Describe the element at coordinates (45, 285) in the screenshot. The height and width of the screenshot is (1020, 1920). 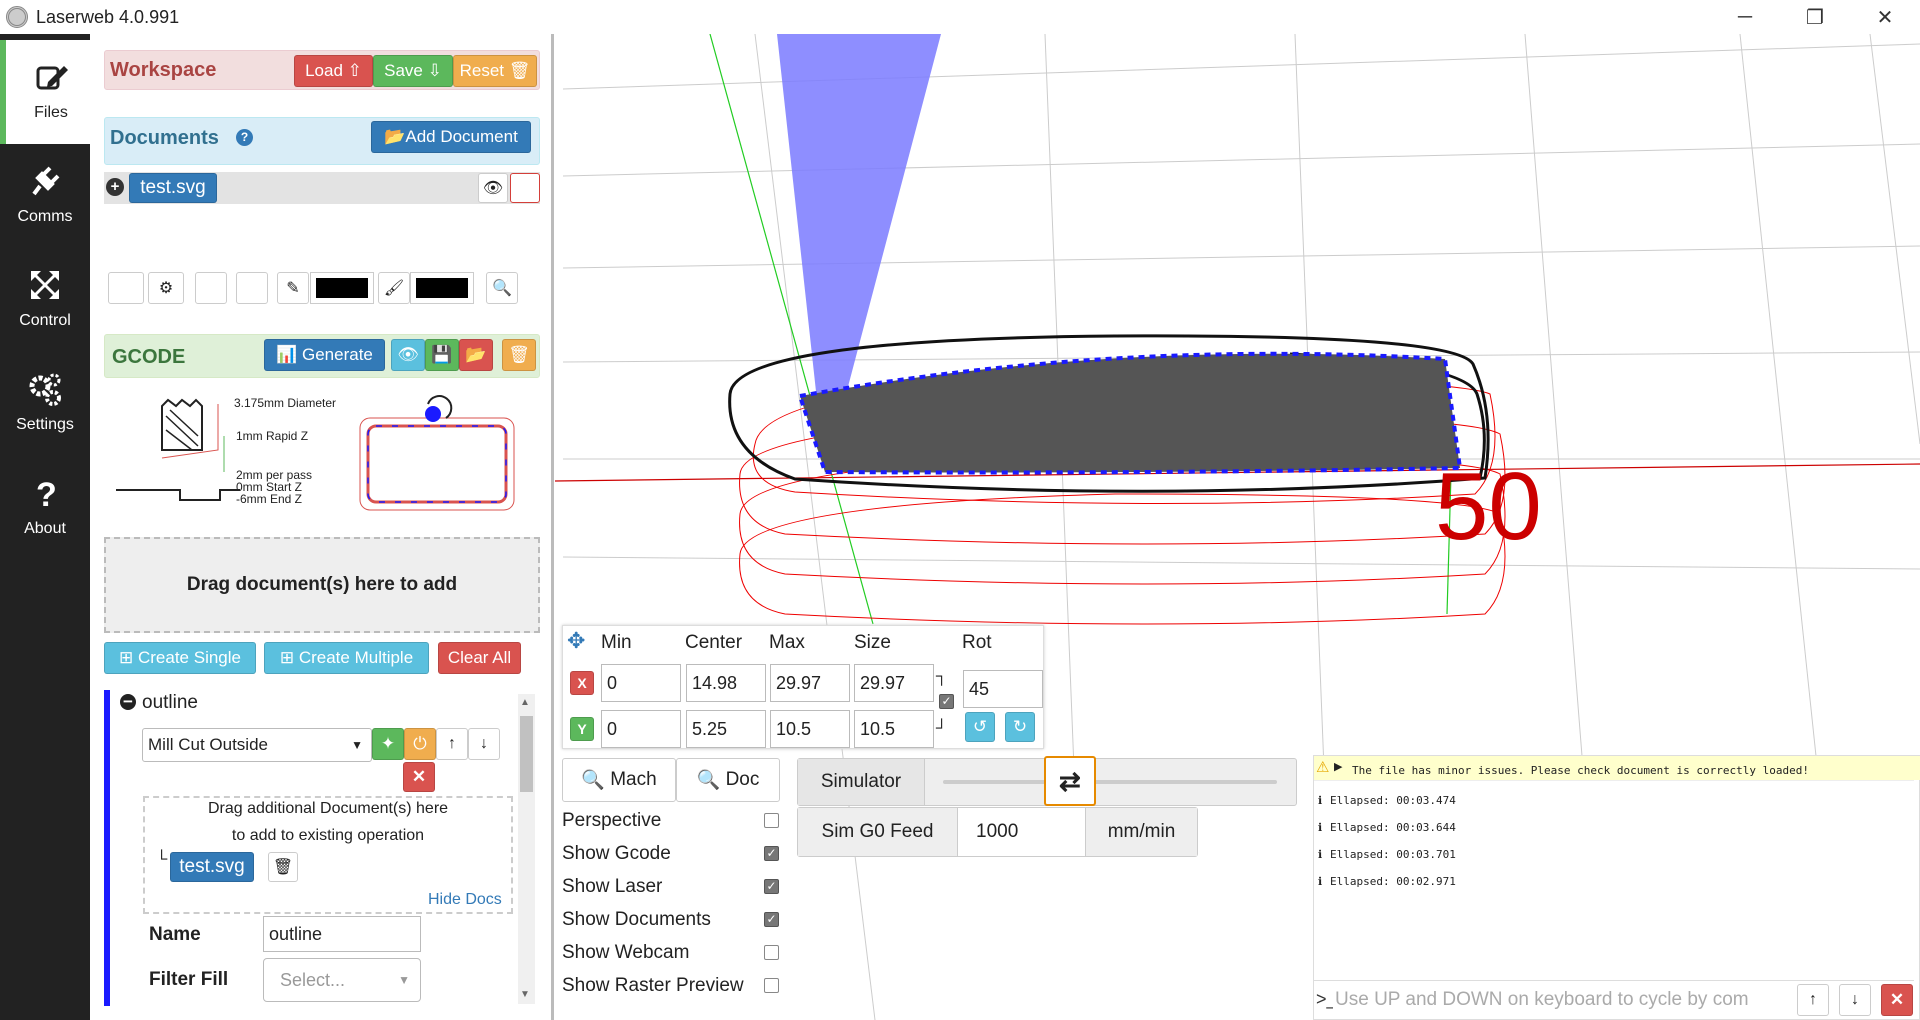
I see `move-icon` at that location.